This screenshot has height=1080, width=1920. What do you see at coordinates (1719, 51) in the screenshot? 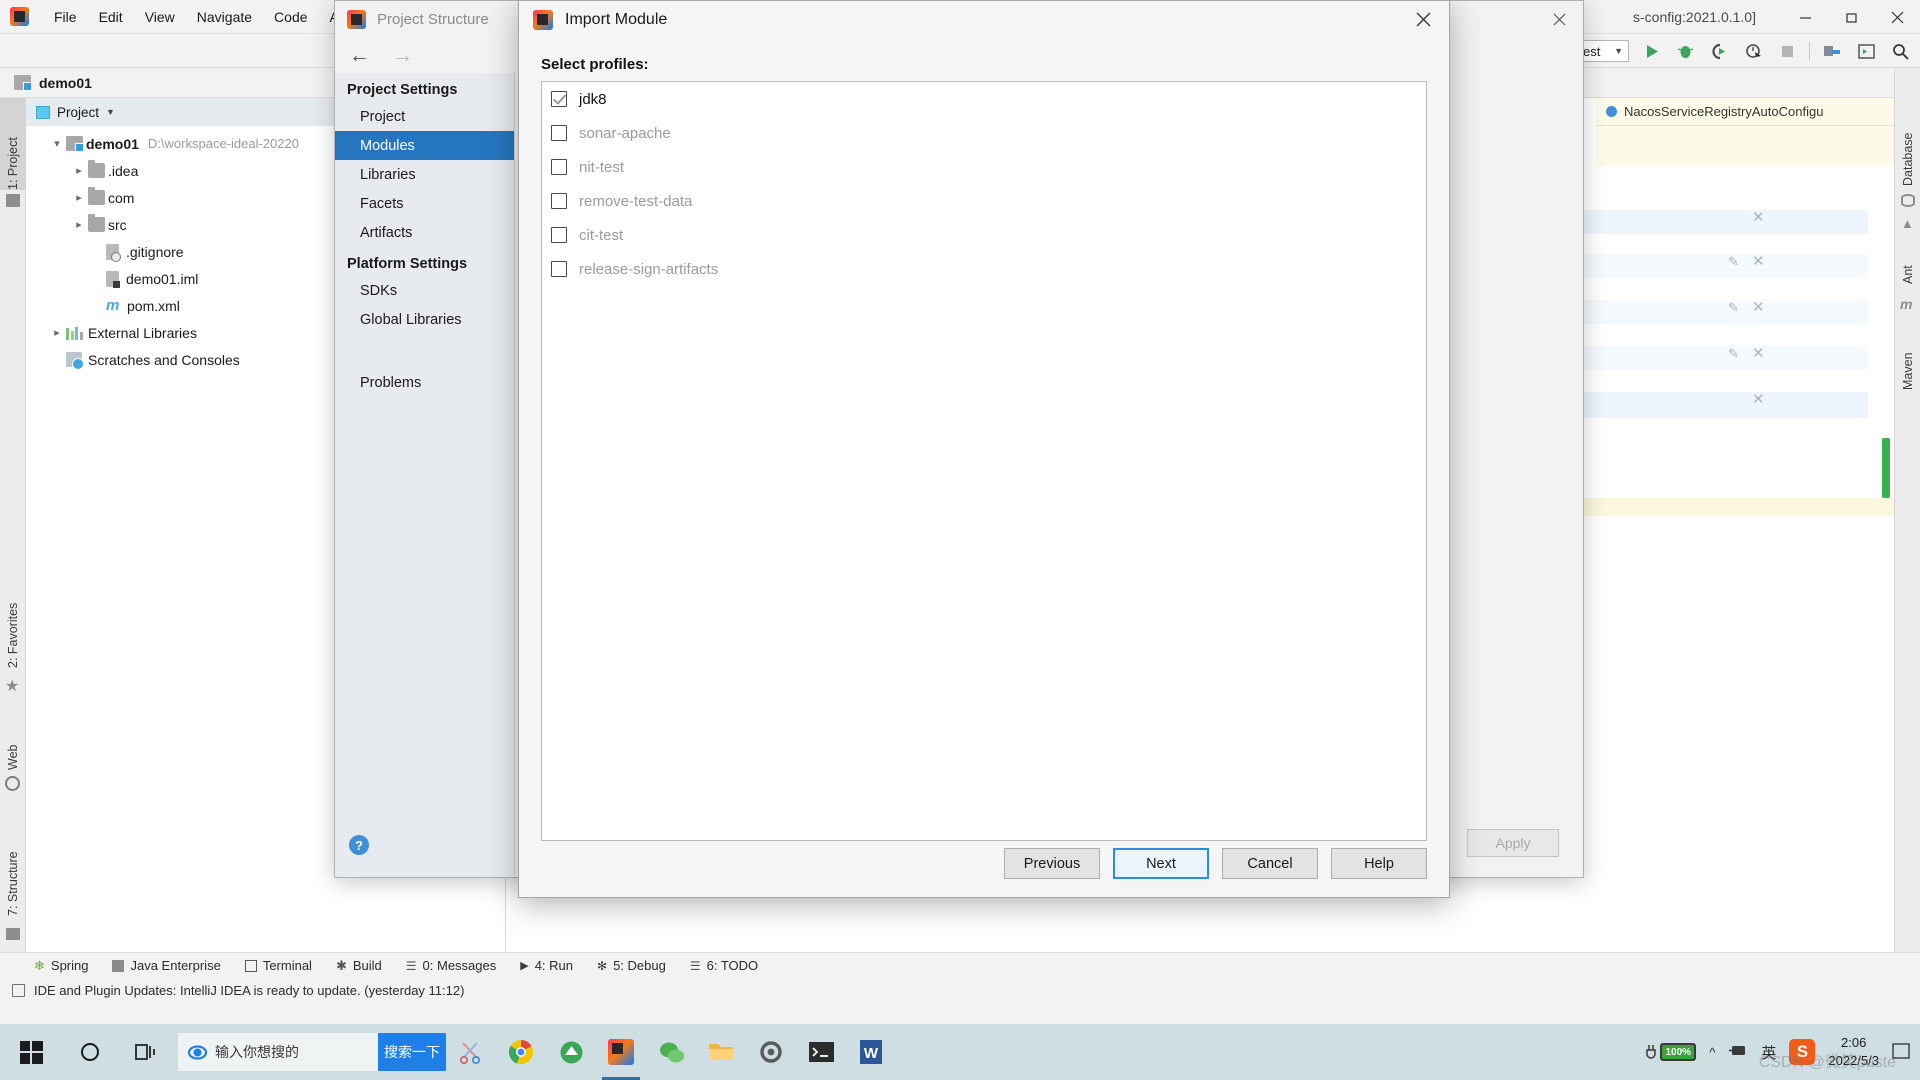
I see `run-with-coverage-icon` at bounding box center [1719, 51].